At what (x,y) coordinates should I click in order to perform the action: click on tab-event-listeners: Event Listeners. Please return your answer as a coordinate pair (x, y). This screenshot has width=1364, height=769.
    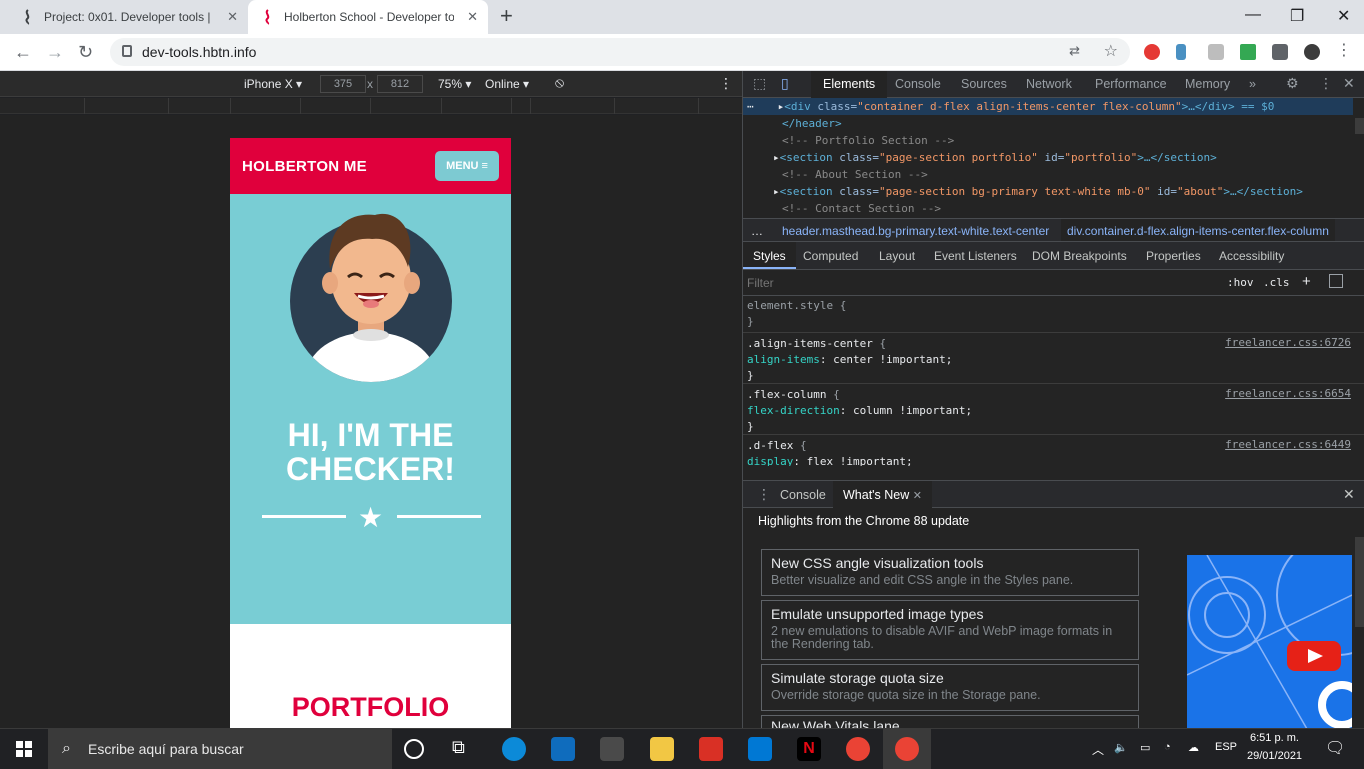
    Looking at the image, I should click on (975, 256).